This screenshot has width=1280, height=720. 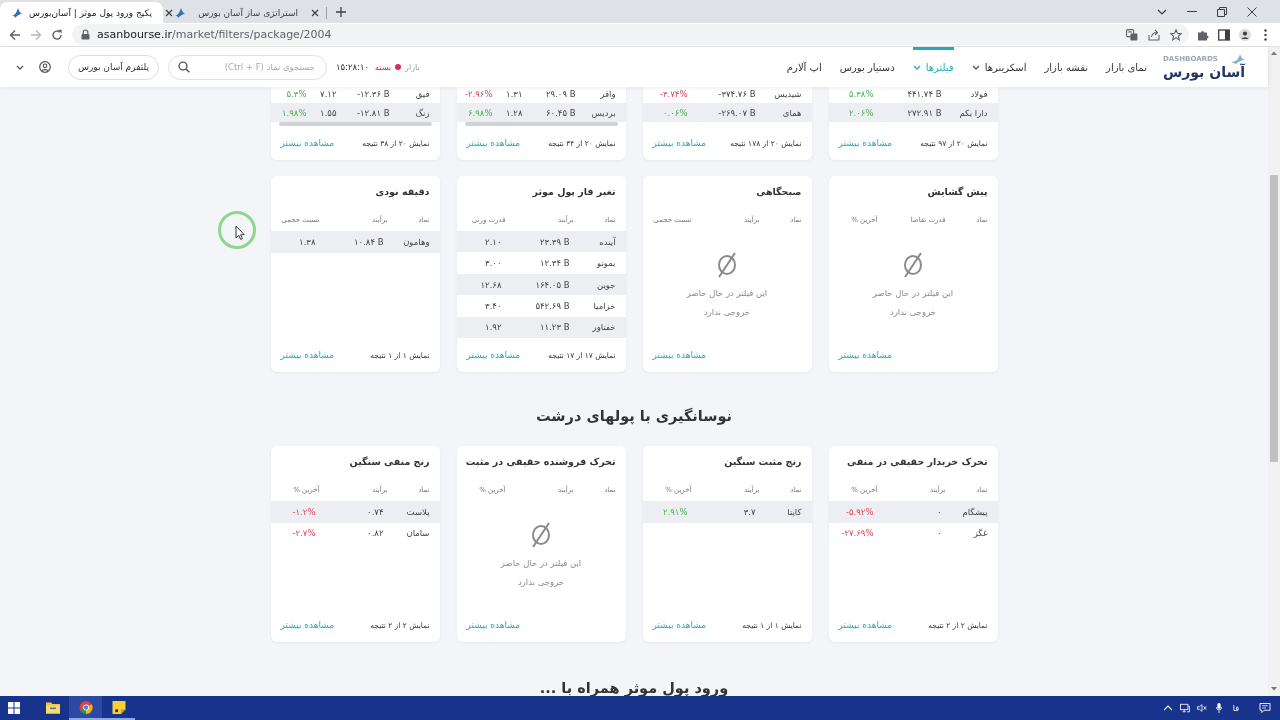 I want to click on puzzle-icon, so click(x=1202, y=34).